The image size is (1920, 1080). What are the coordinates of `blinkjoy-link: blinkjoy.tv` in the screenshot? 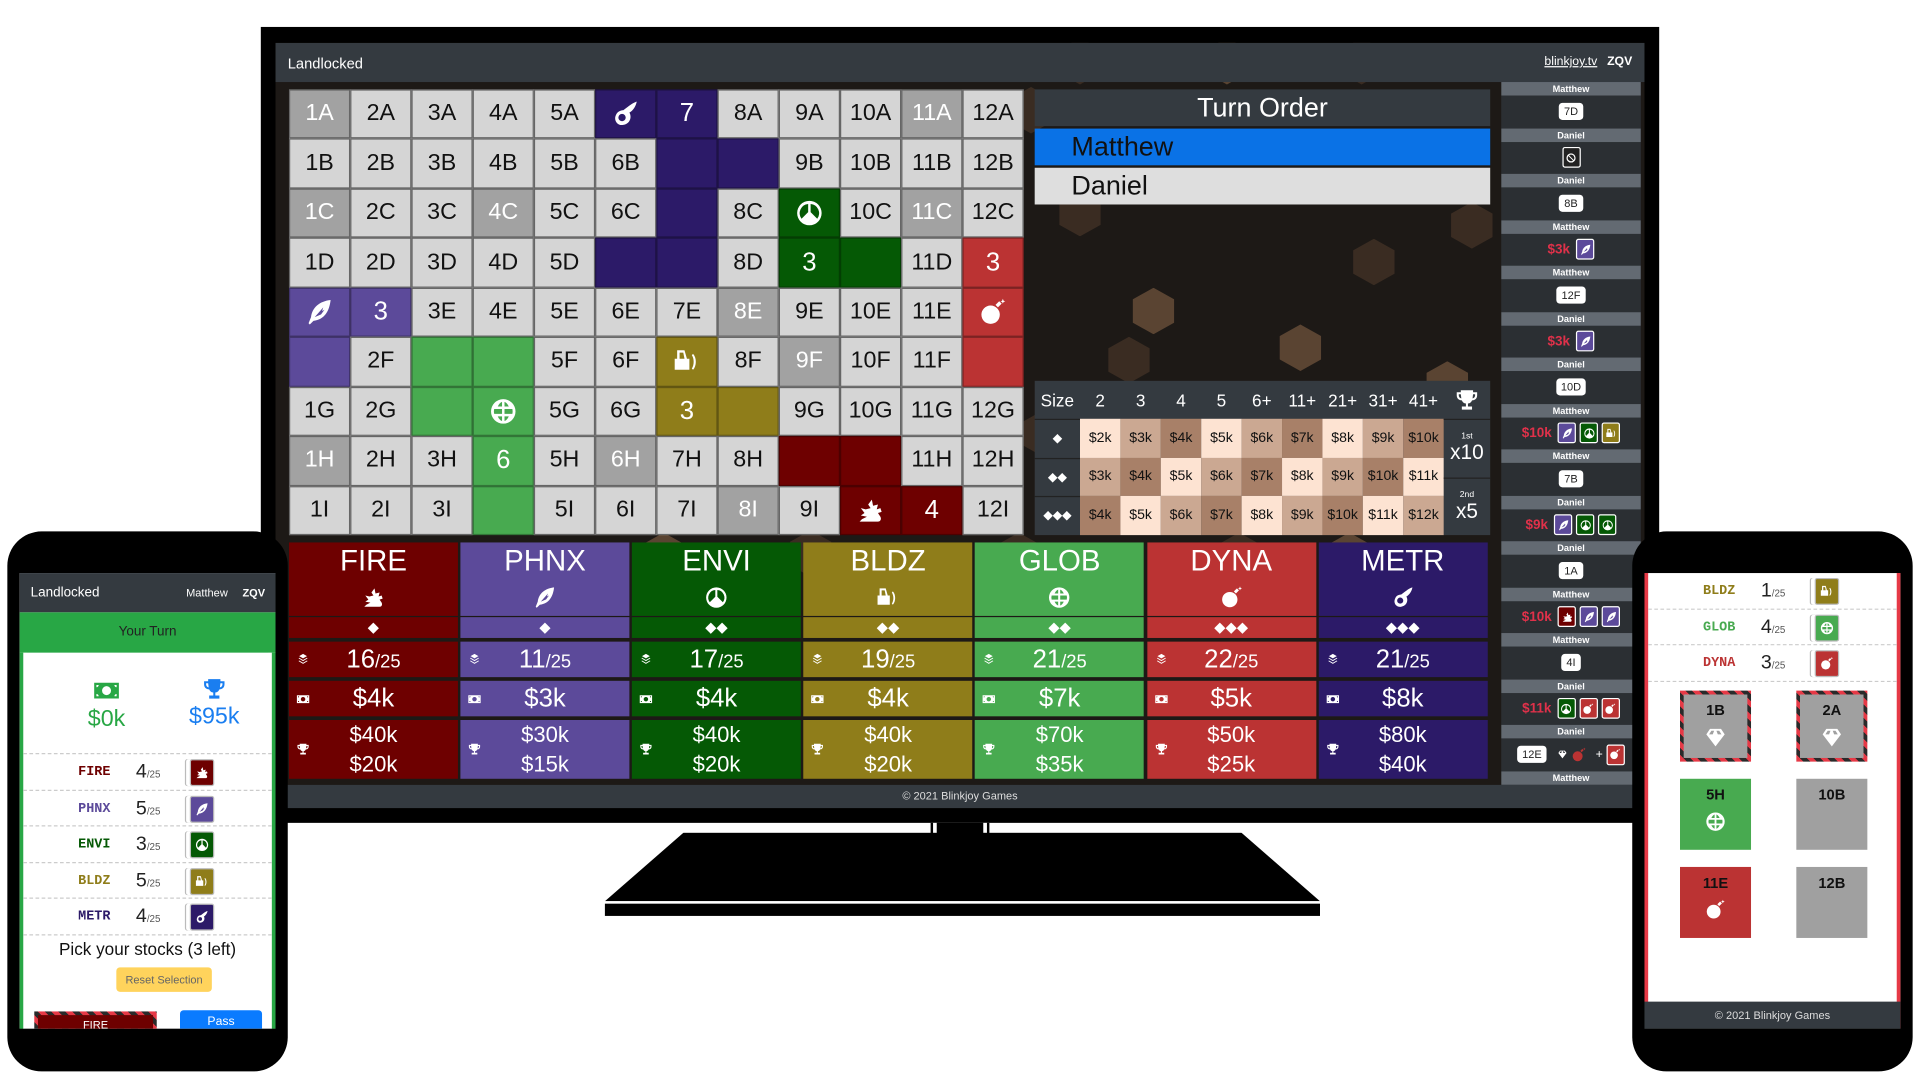 It's located at (1570, 61).